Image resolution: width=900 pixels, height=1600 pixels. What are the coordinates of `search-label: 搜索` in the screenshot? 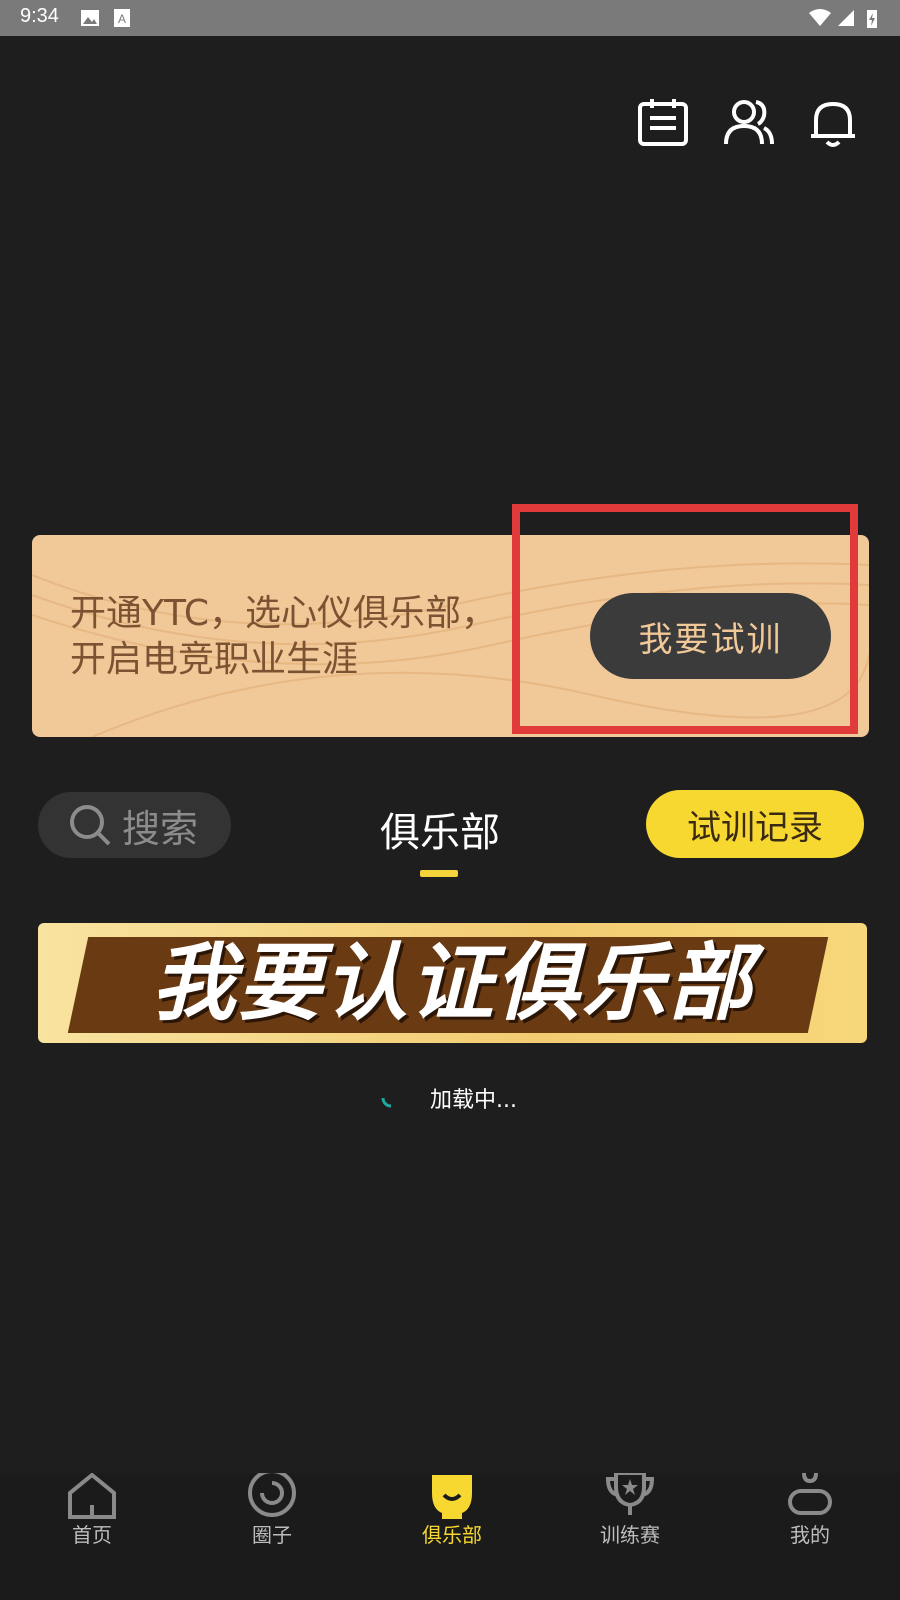 It's located at (160, 828).